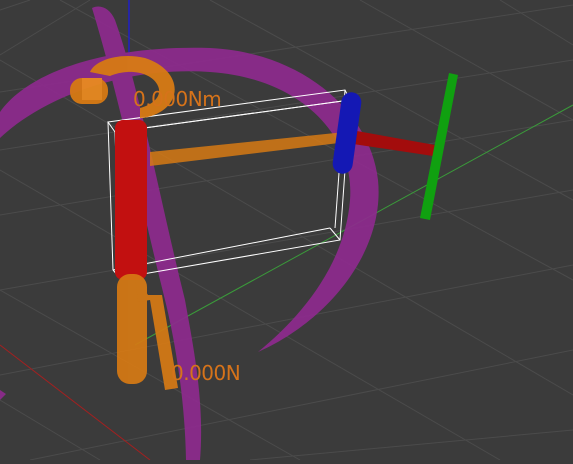  What do you see at coordinates (131, 200) in the screenshot?
I see `red-link-vertical` at bounding box center [131, 200].